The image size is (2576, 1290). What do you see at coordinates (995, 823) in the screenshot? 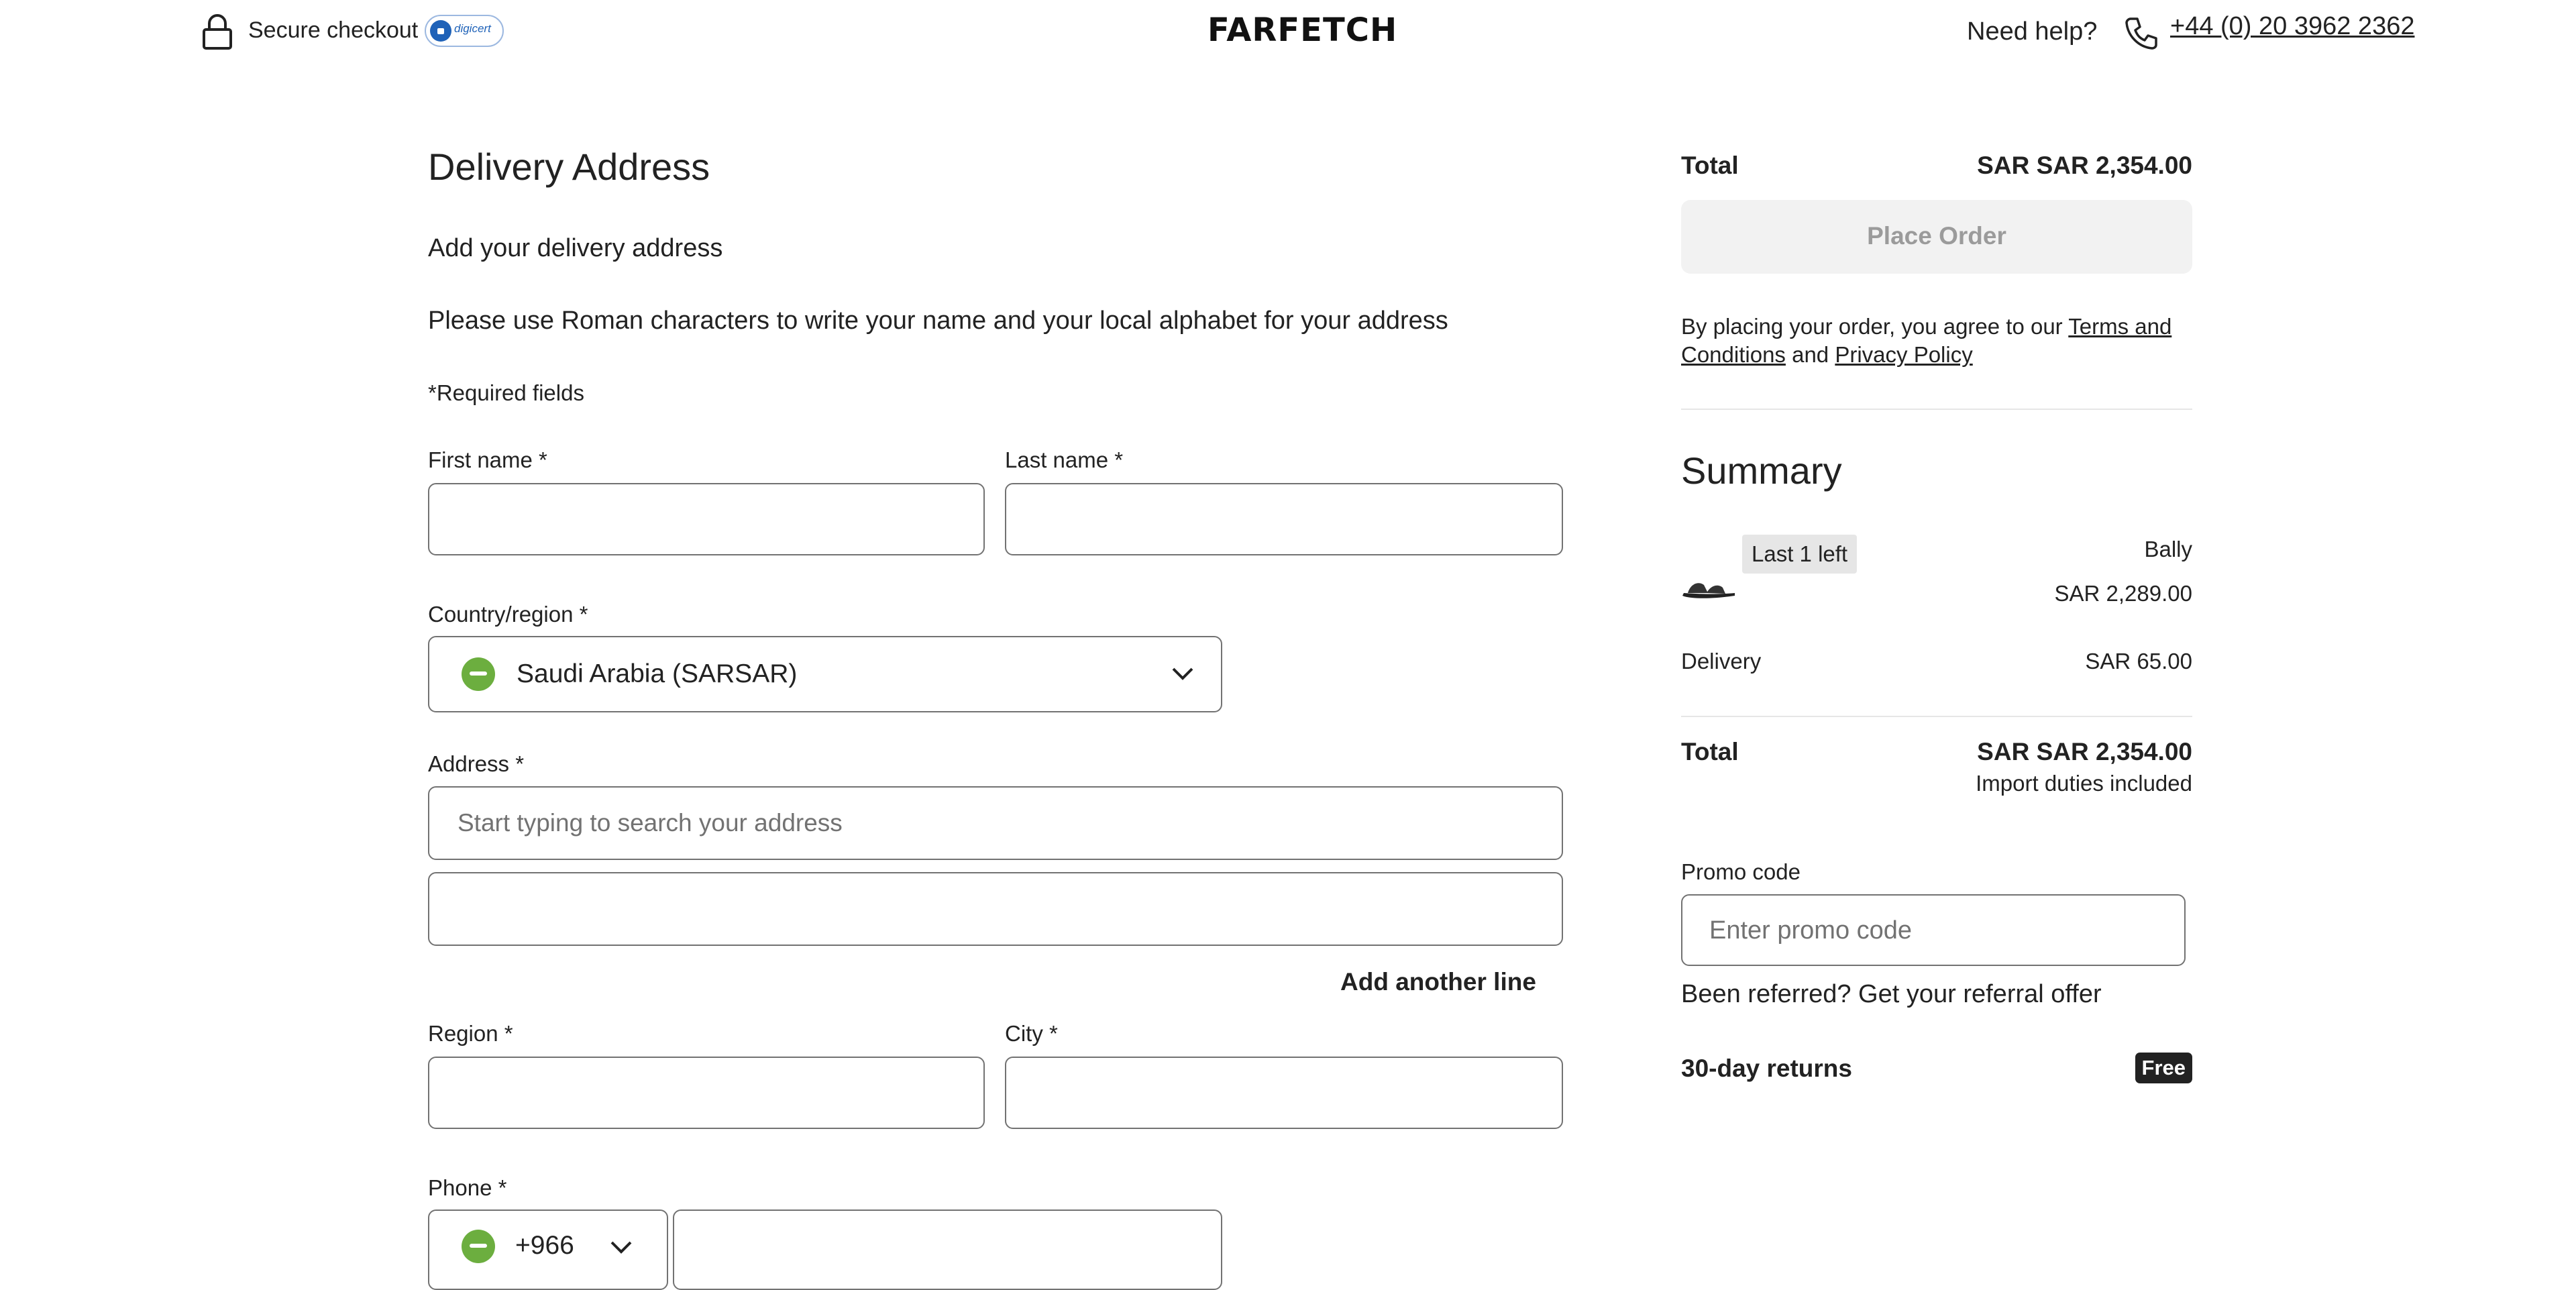
I see `address-line-1-field: Start typing to search your address` at bounding box center [995, 823].